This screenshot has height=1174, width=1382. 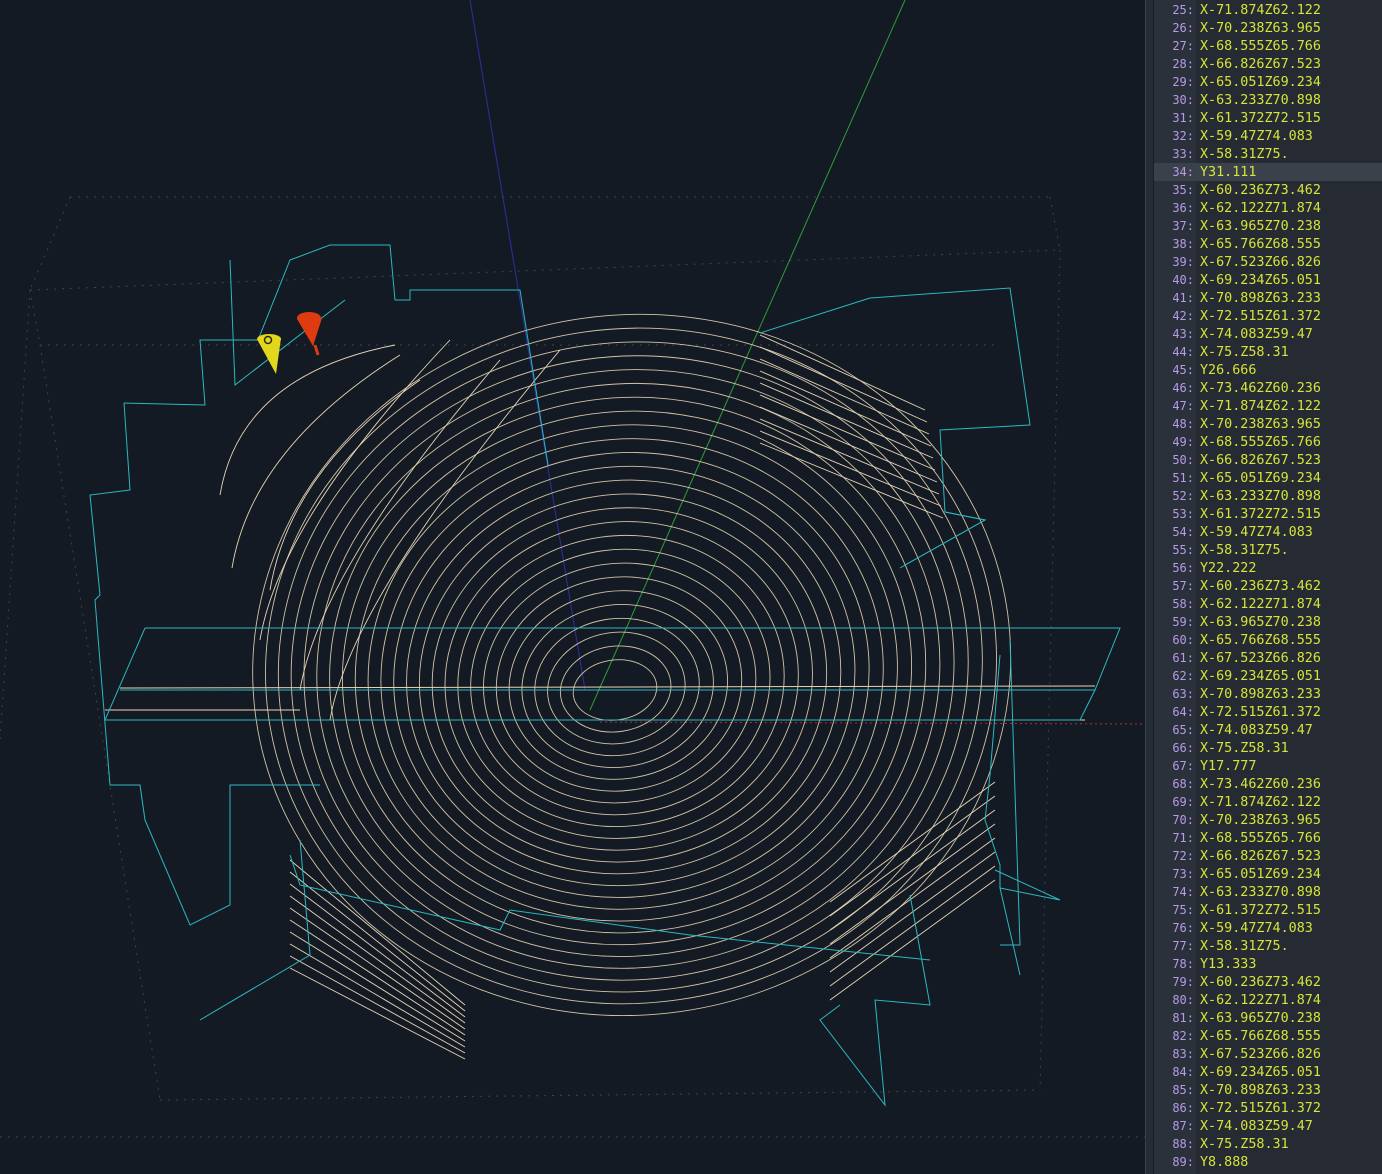 What do you see at coordinates (1268, 604) in the screenshot?
I see `gcode-line: 58: X-62.122Z71.874` at bounding box center [1268, 604].